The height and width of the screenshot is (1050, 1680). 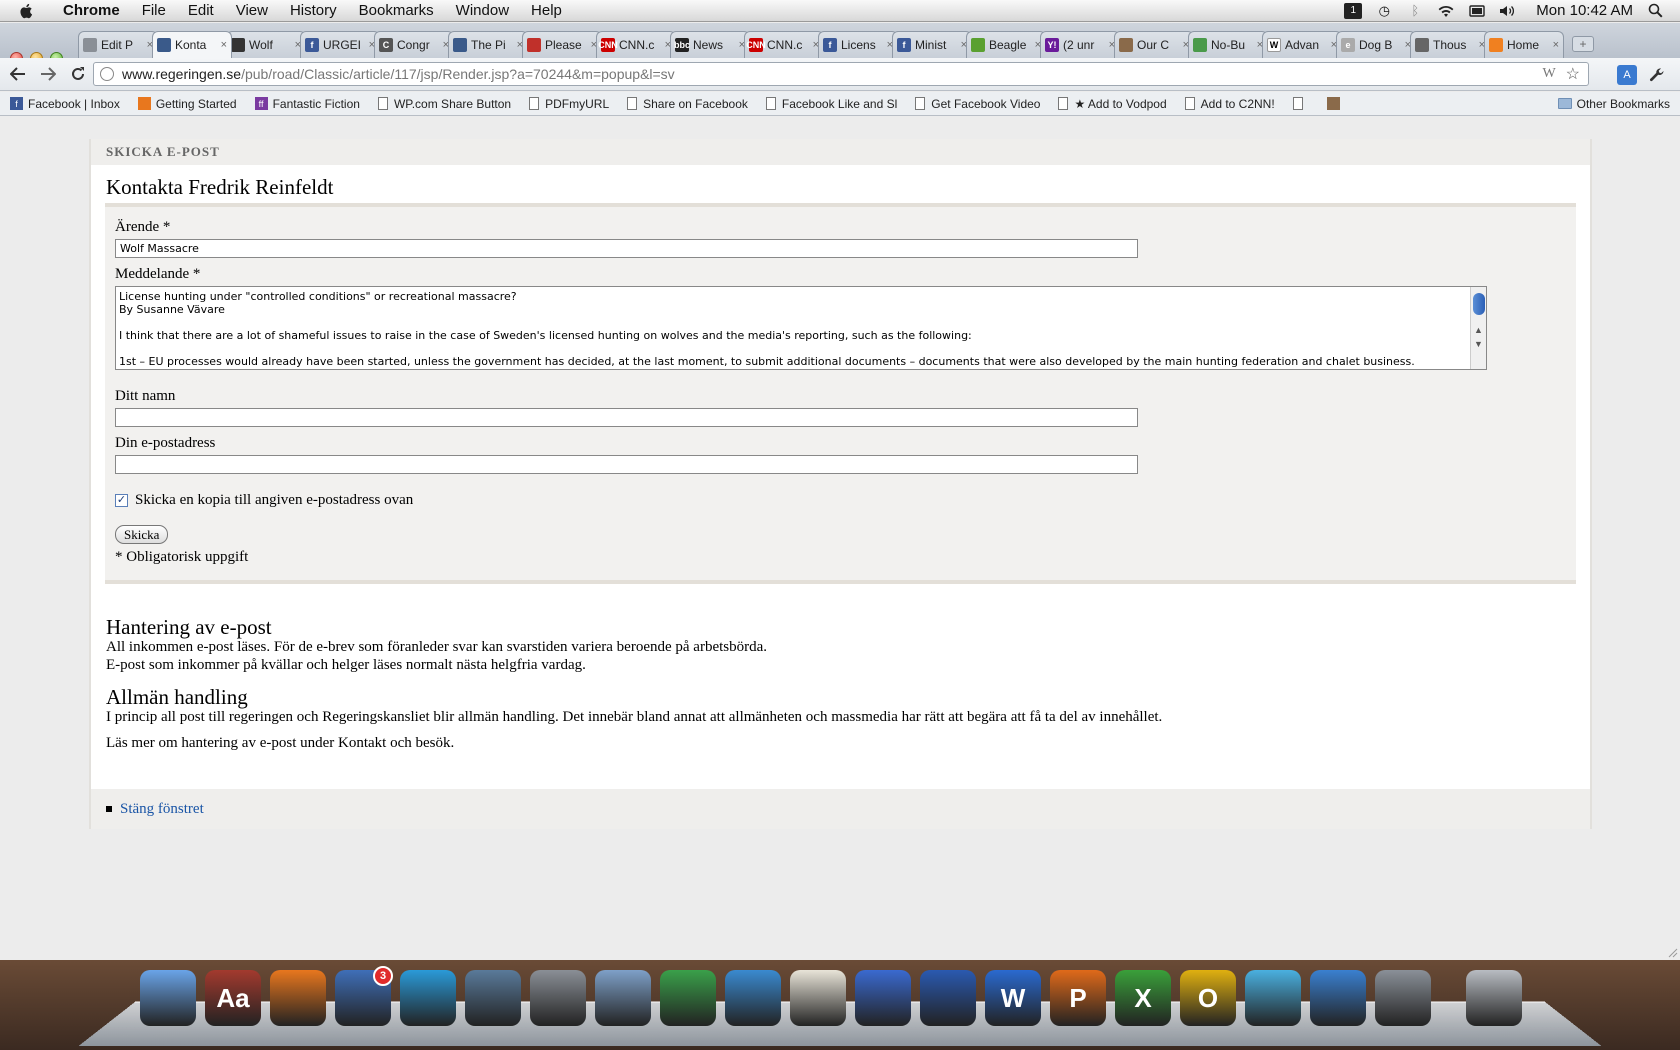 I want to click on tab-7: CNN CNN.c ×, so click(x=636, y=44).